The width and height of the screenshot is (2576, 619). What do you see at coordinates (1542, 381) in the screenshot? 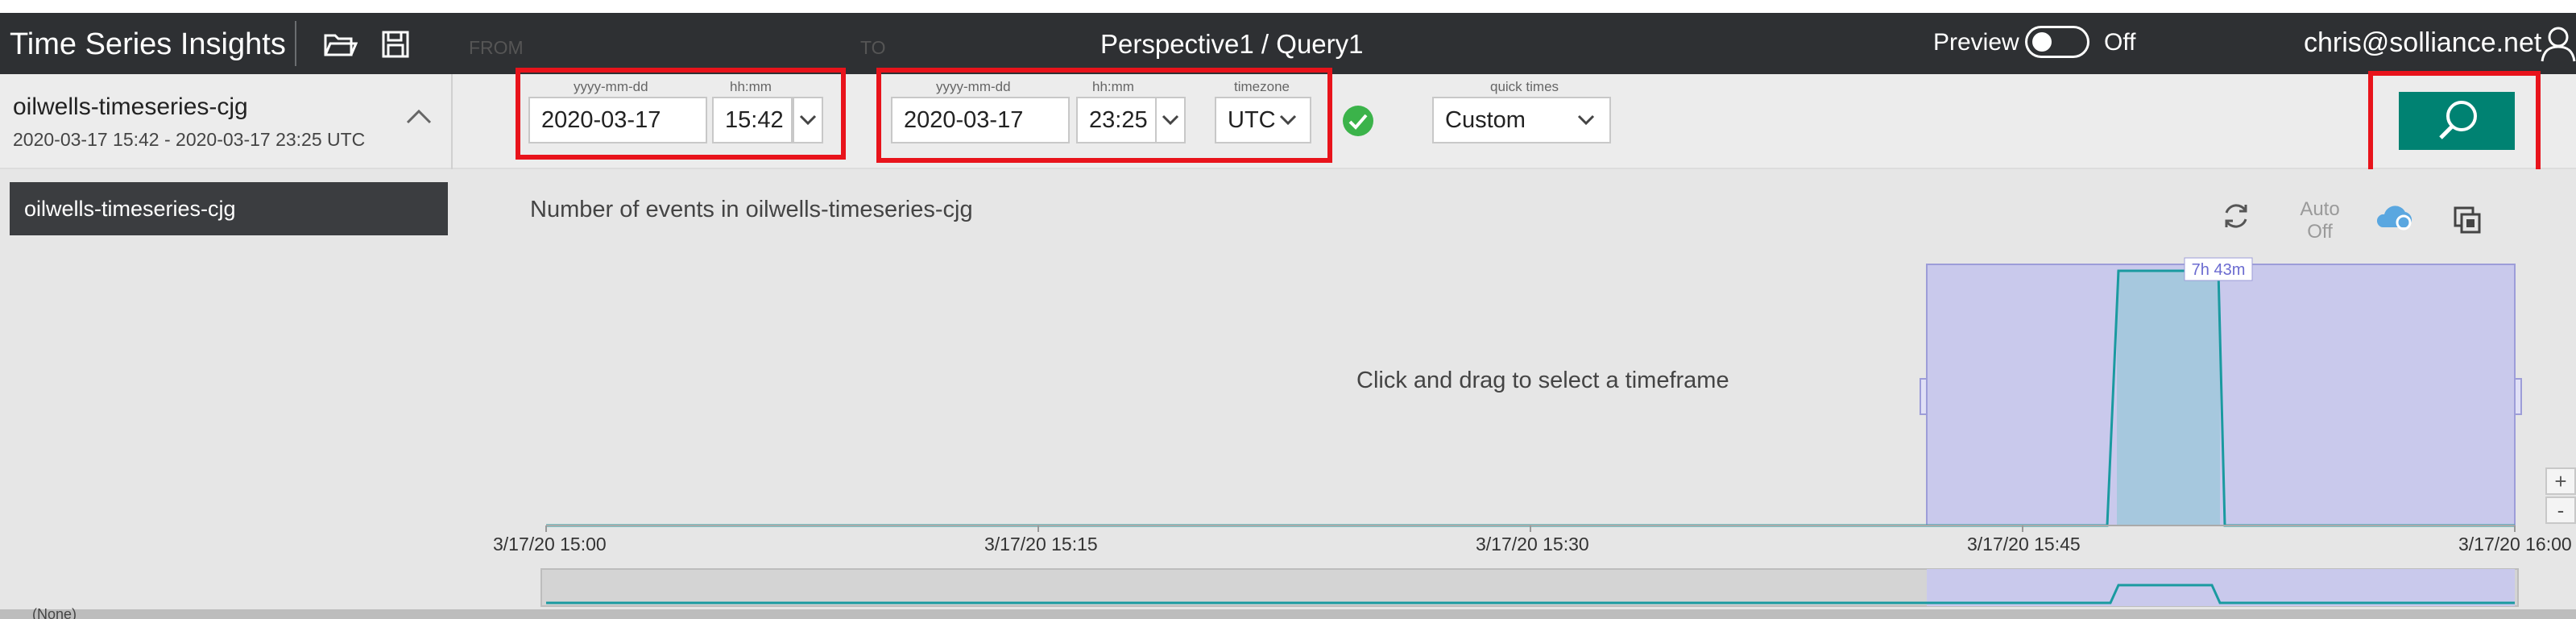
I see `drag-hint: Click and drag to select a timeframe` at bounding box center [1542, 381].